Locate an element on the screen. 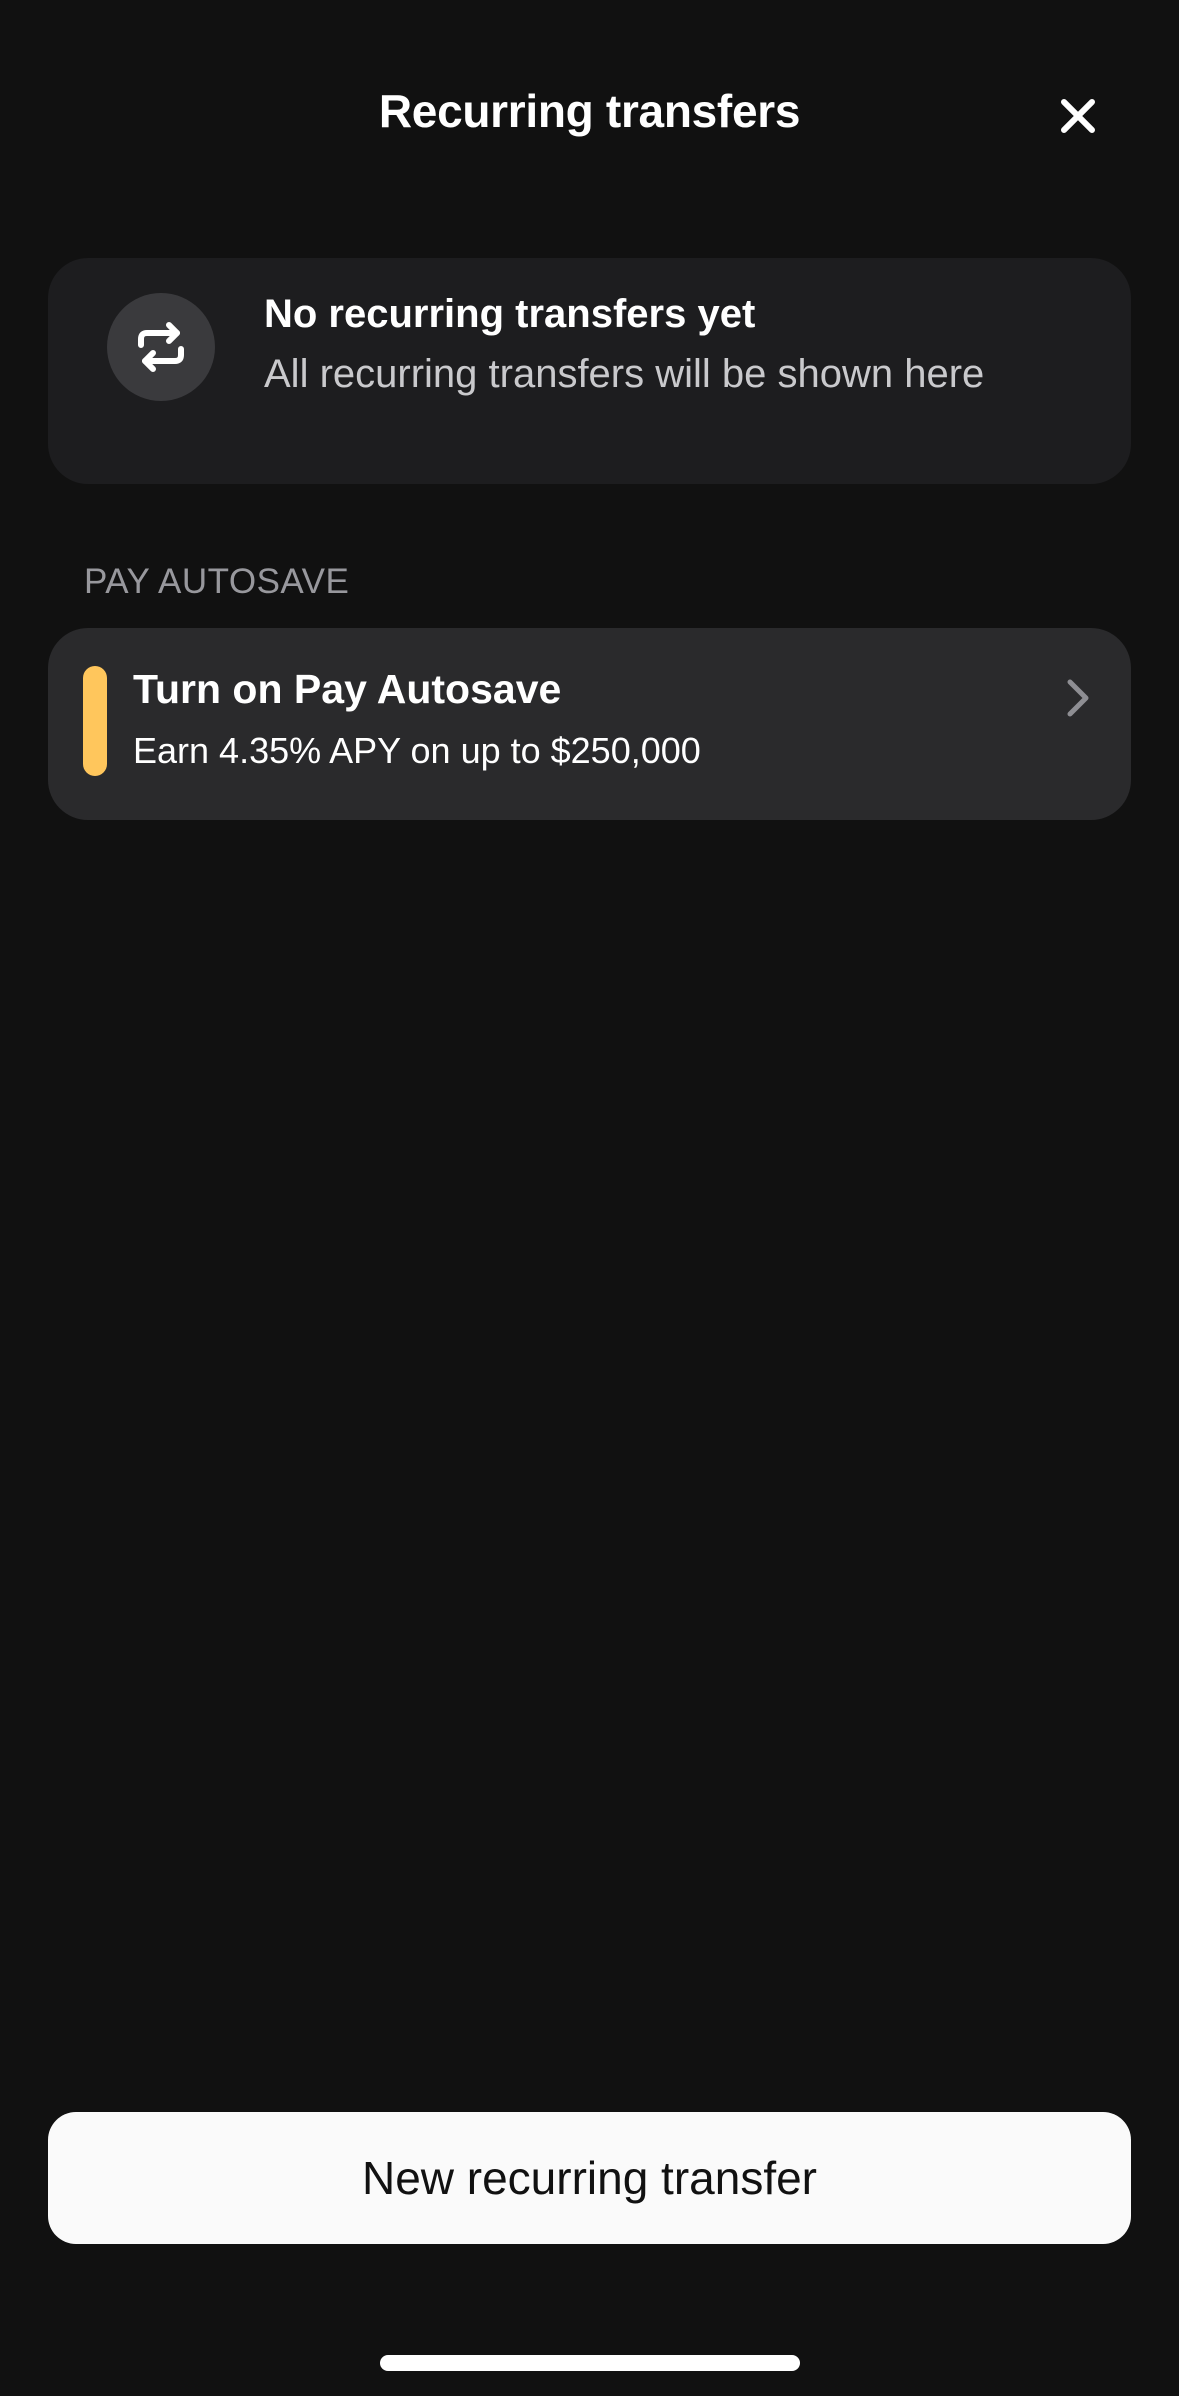 Image resolution: width=1179 pixels, height=2396 pixels. close-button is located at coordinates (1078, 116).